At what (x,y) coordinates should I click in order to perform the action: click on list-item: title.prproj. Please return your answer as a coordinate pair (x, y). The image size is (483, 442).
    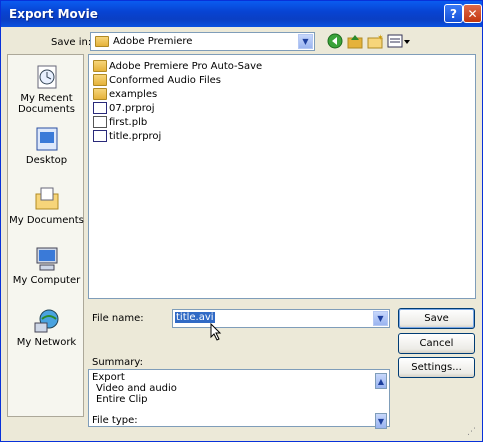
    Looking at the image, I should click on (127, 136).